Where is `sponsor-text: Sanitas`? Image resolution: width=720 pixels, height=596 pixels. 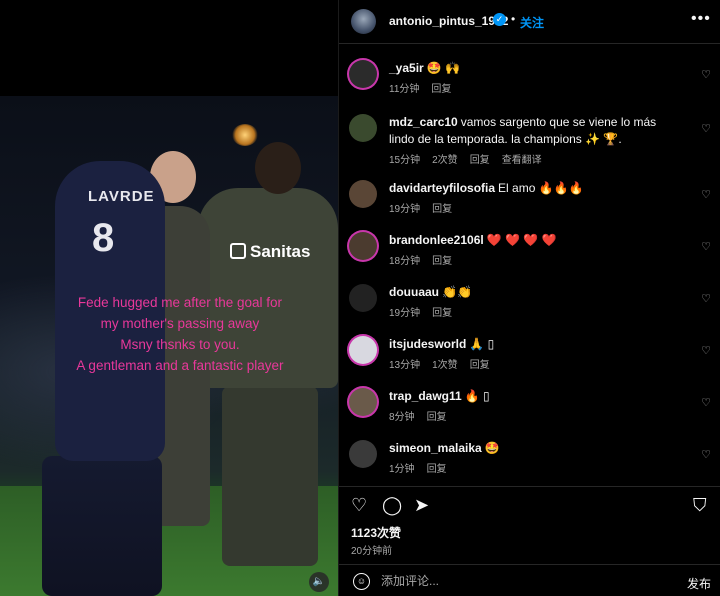
sponsor-text: Sanitas is located at coordinates (280, 251).